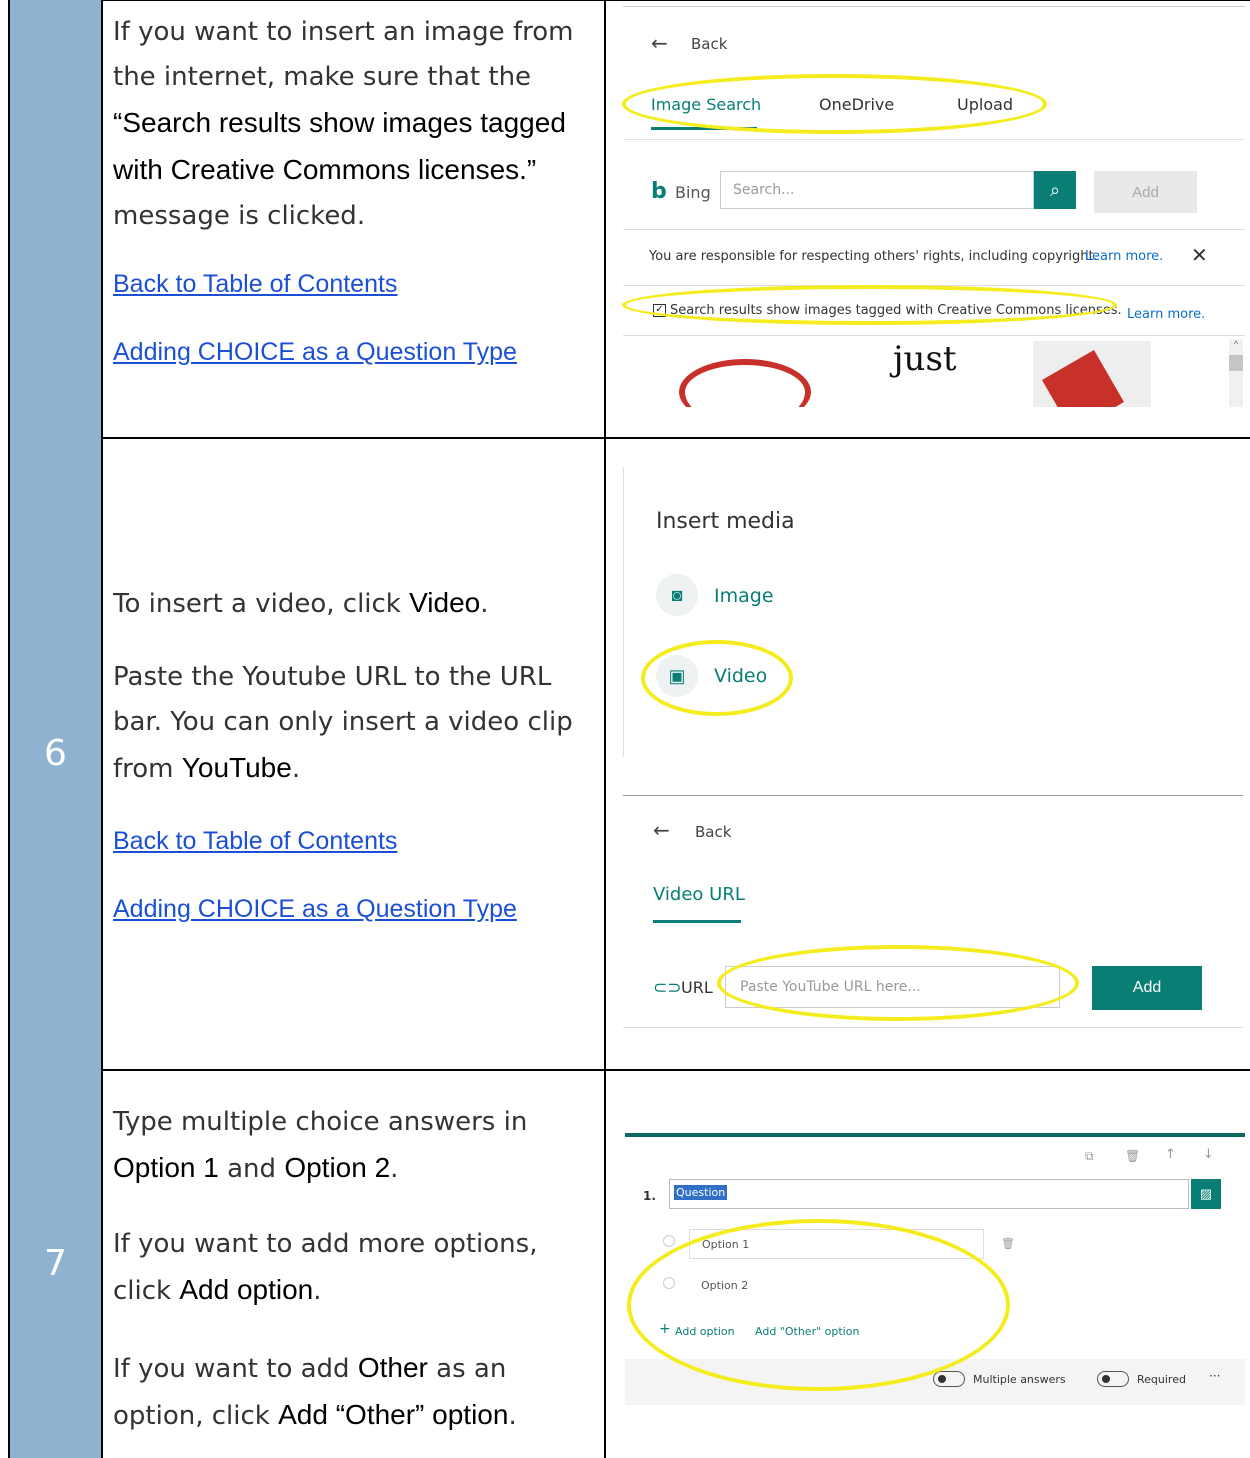 The image size is (1250, 1458). What do you see at coordinates (1145, 192) in the screenshot?
I see `add-button-disabled: Add` at bounding box center [1145, 192].